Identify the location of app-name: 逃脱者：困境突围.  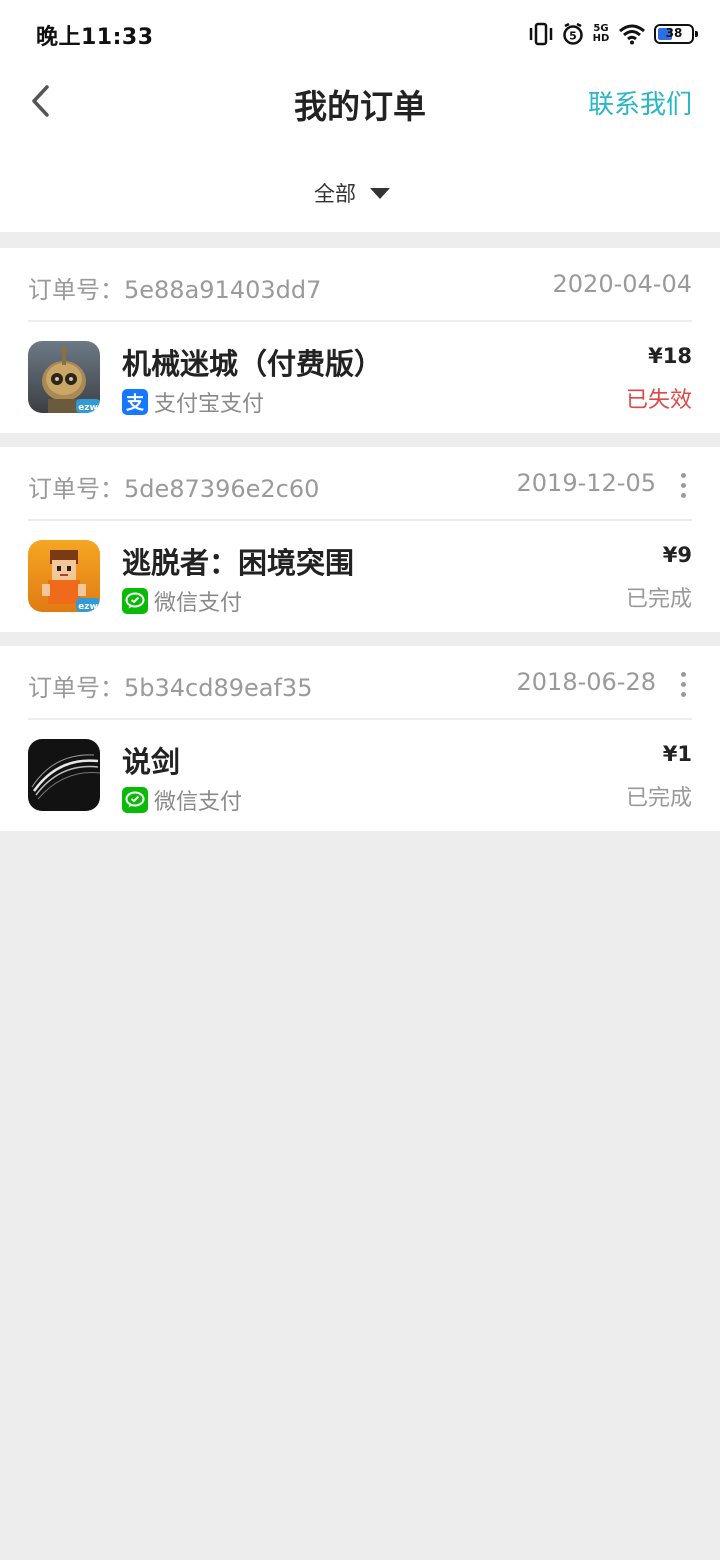
(238, 563).